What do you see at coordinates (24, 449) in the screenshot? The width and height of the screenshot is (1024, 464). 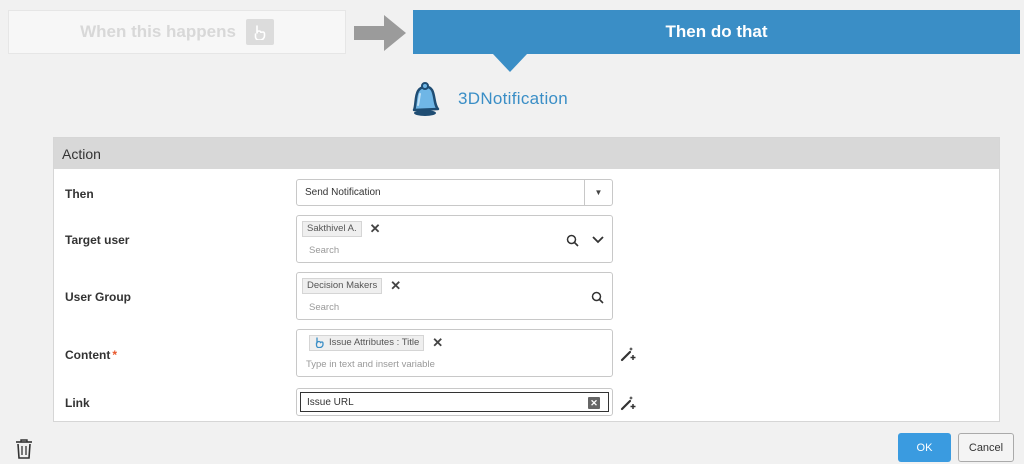 I see `trash-icon` at bounding box center [24, 449].